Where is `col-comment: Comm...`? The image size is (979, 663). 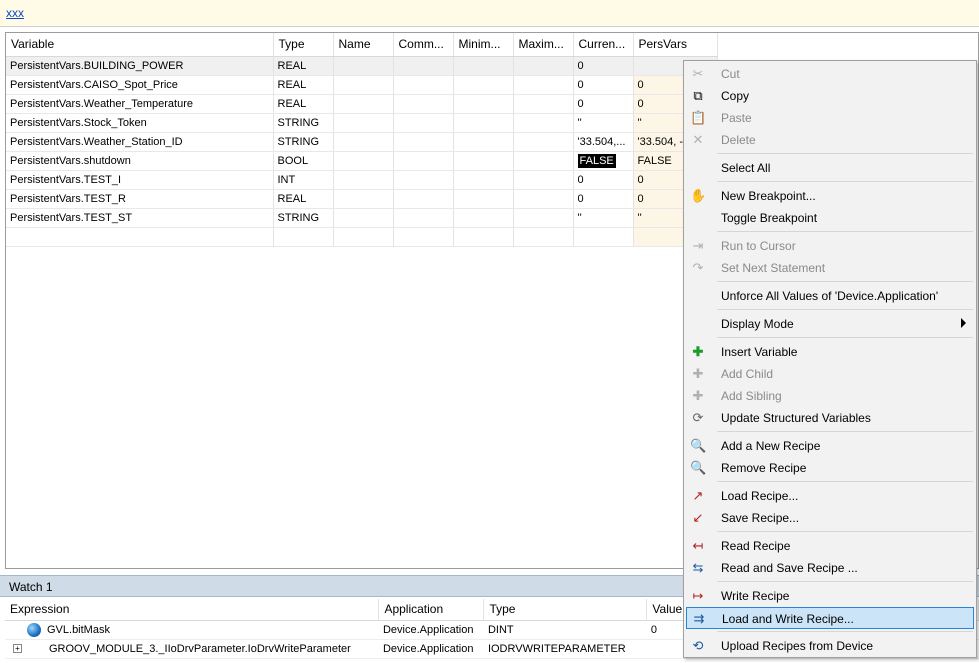 col-comment: Comm... is located at coordinates (423, 45).